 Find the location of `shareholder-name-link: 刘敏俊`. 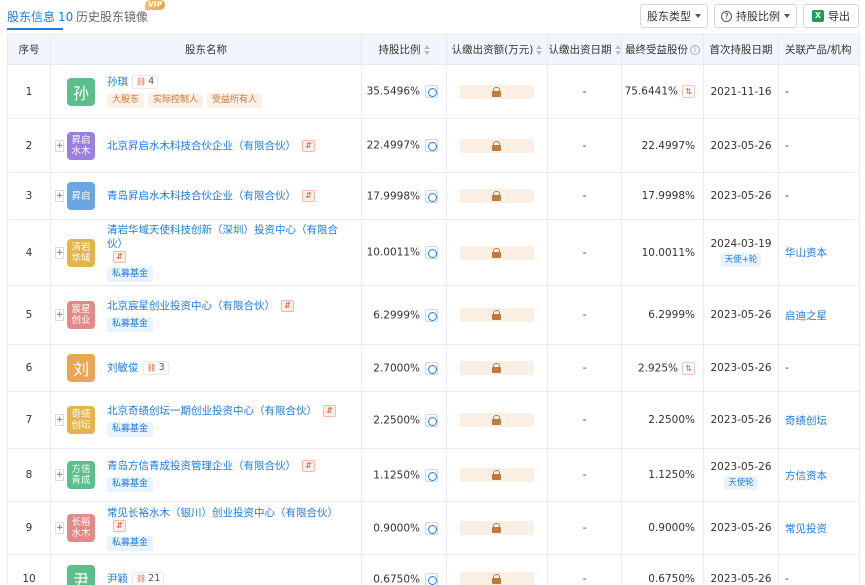

shareholder-name-link: 刘敏俊 is located at coordinates (123, 368).